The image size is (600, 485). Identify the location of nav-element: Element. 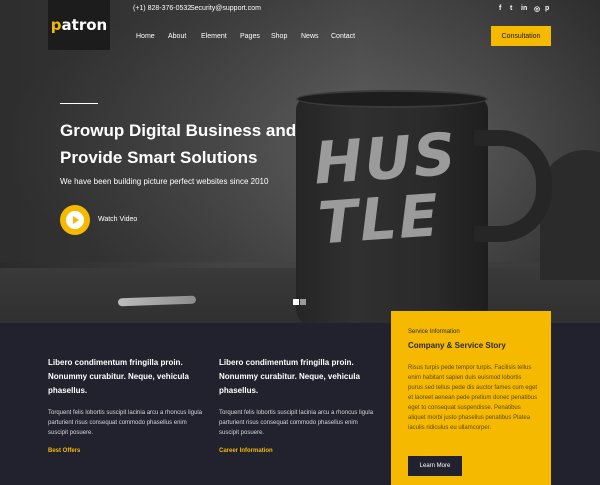
(214, 36).